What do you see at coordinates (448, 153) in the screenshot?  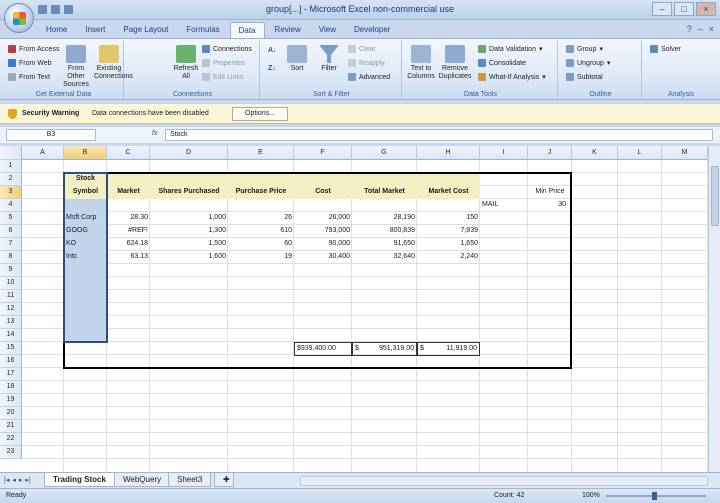 I see `column-header-h: H` at bounding box center [448, 153].